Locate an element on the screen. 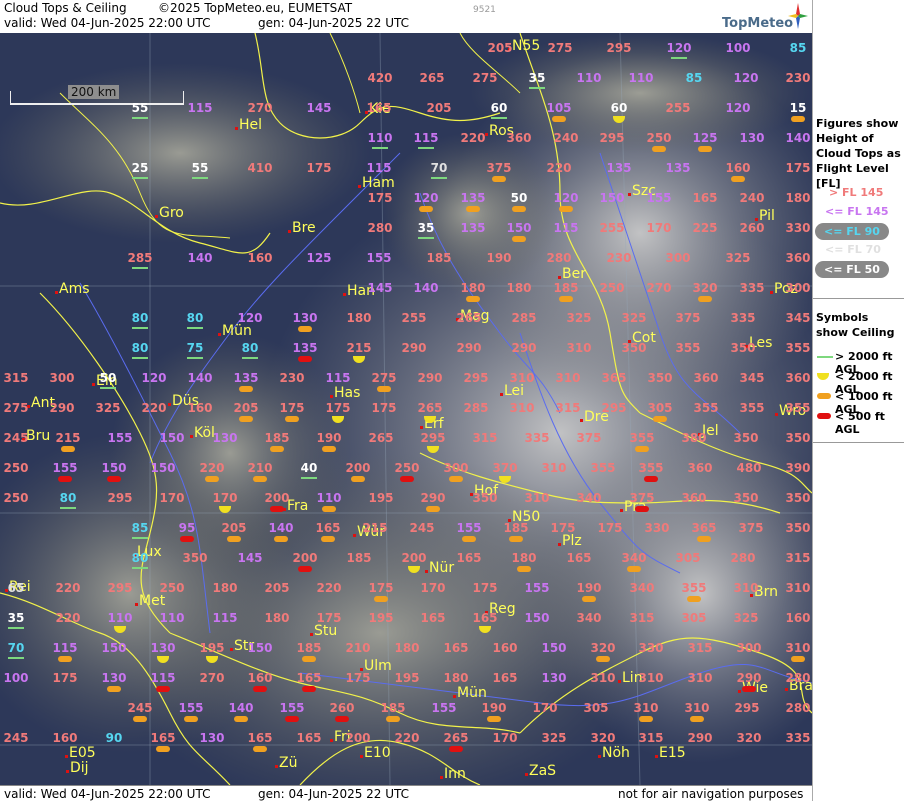 This screenshot has width=904, height=802. cloud-top-value: 420 is located at coordinates (380, 78).